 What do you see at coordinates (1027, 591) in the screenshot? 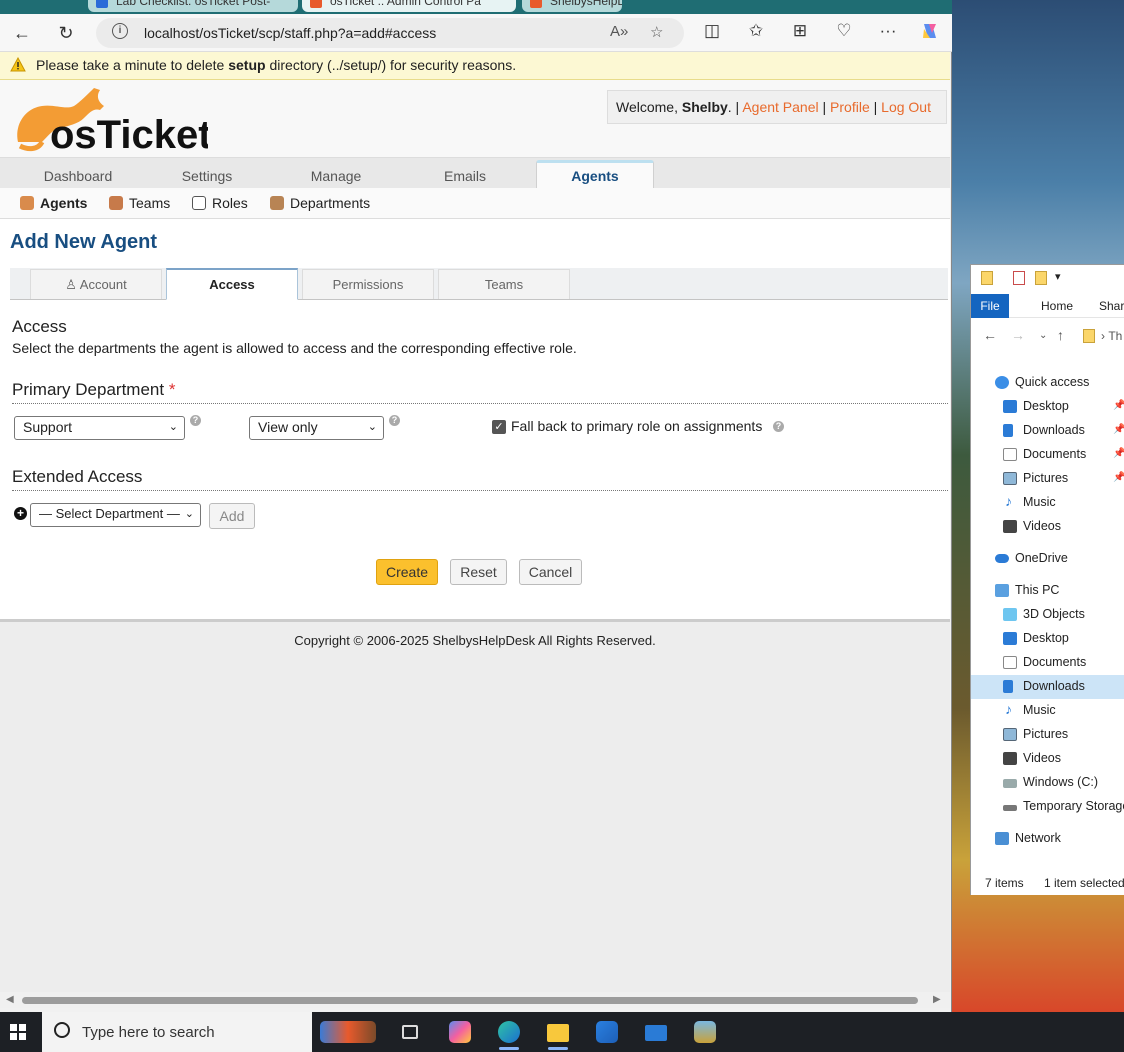
I see `tree-this-pc: This PC` at bounding box center [1027, 591].